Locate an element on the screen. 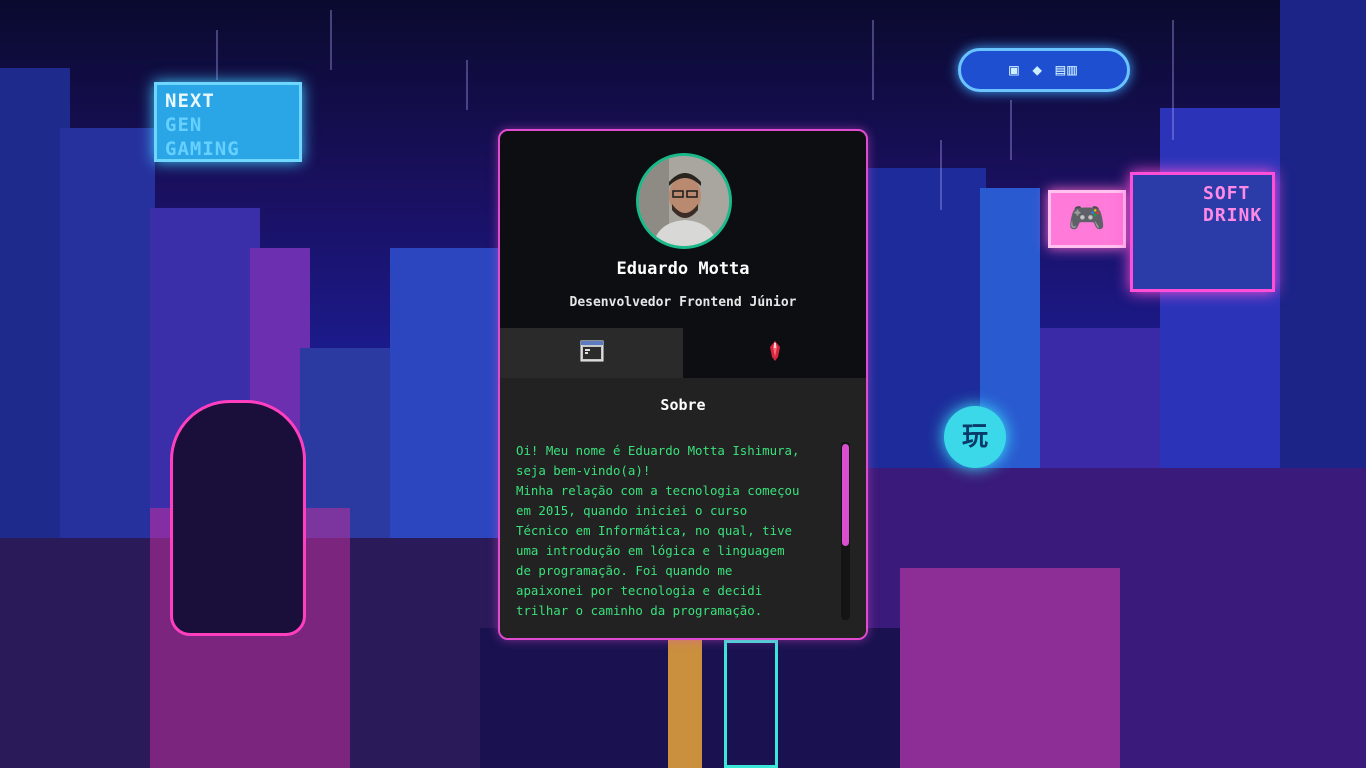 This screenshot has height=768, width=1366. about-scrollbar-thumb is located at coordinates (845, 495).